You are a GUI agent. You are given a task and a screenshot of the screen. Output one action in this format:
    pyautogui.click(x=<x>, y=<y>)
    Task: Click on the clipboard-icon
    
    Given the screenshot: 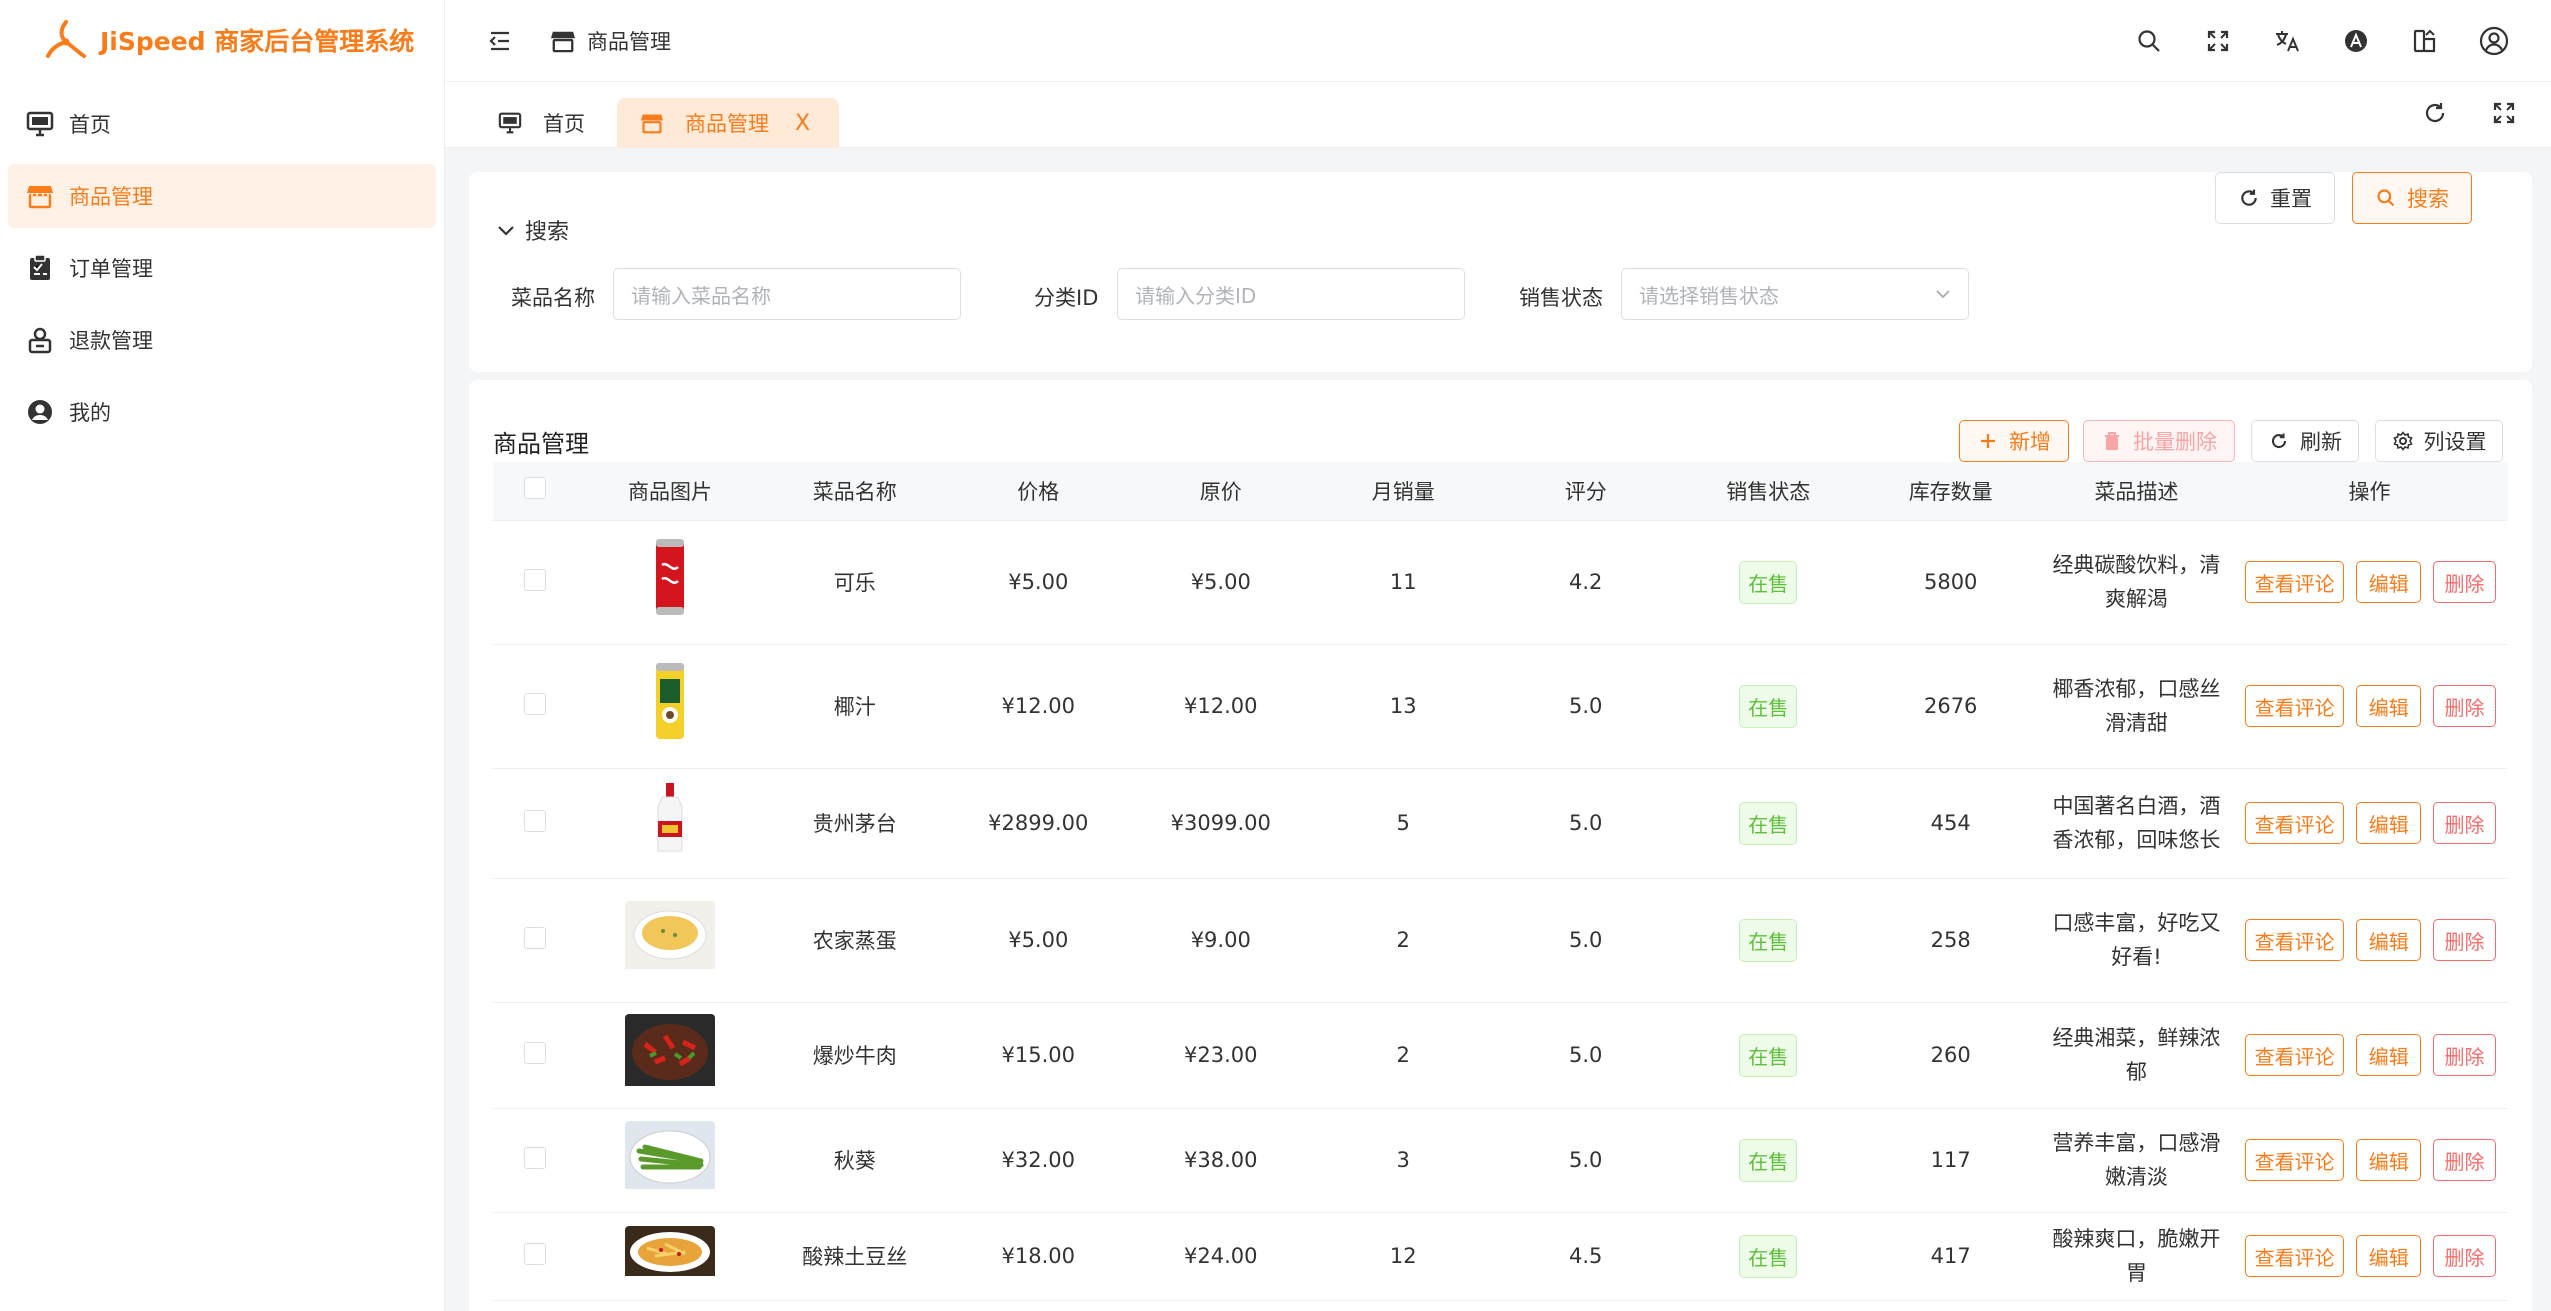 What is the action you would take?
    pyautogui.click(x=40, y=268)
    